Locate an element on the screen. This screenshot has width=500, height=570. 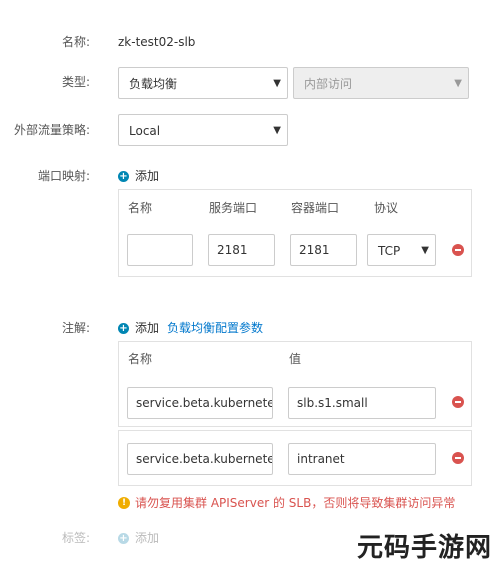
traffic-policy-select: Local ▼ is located at coordinates (203, 130).